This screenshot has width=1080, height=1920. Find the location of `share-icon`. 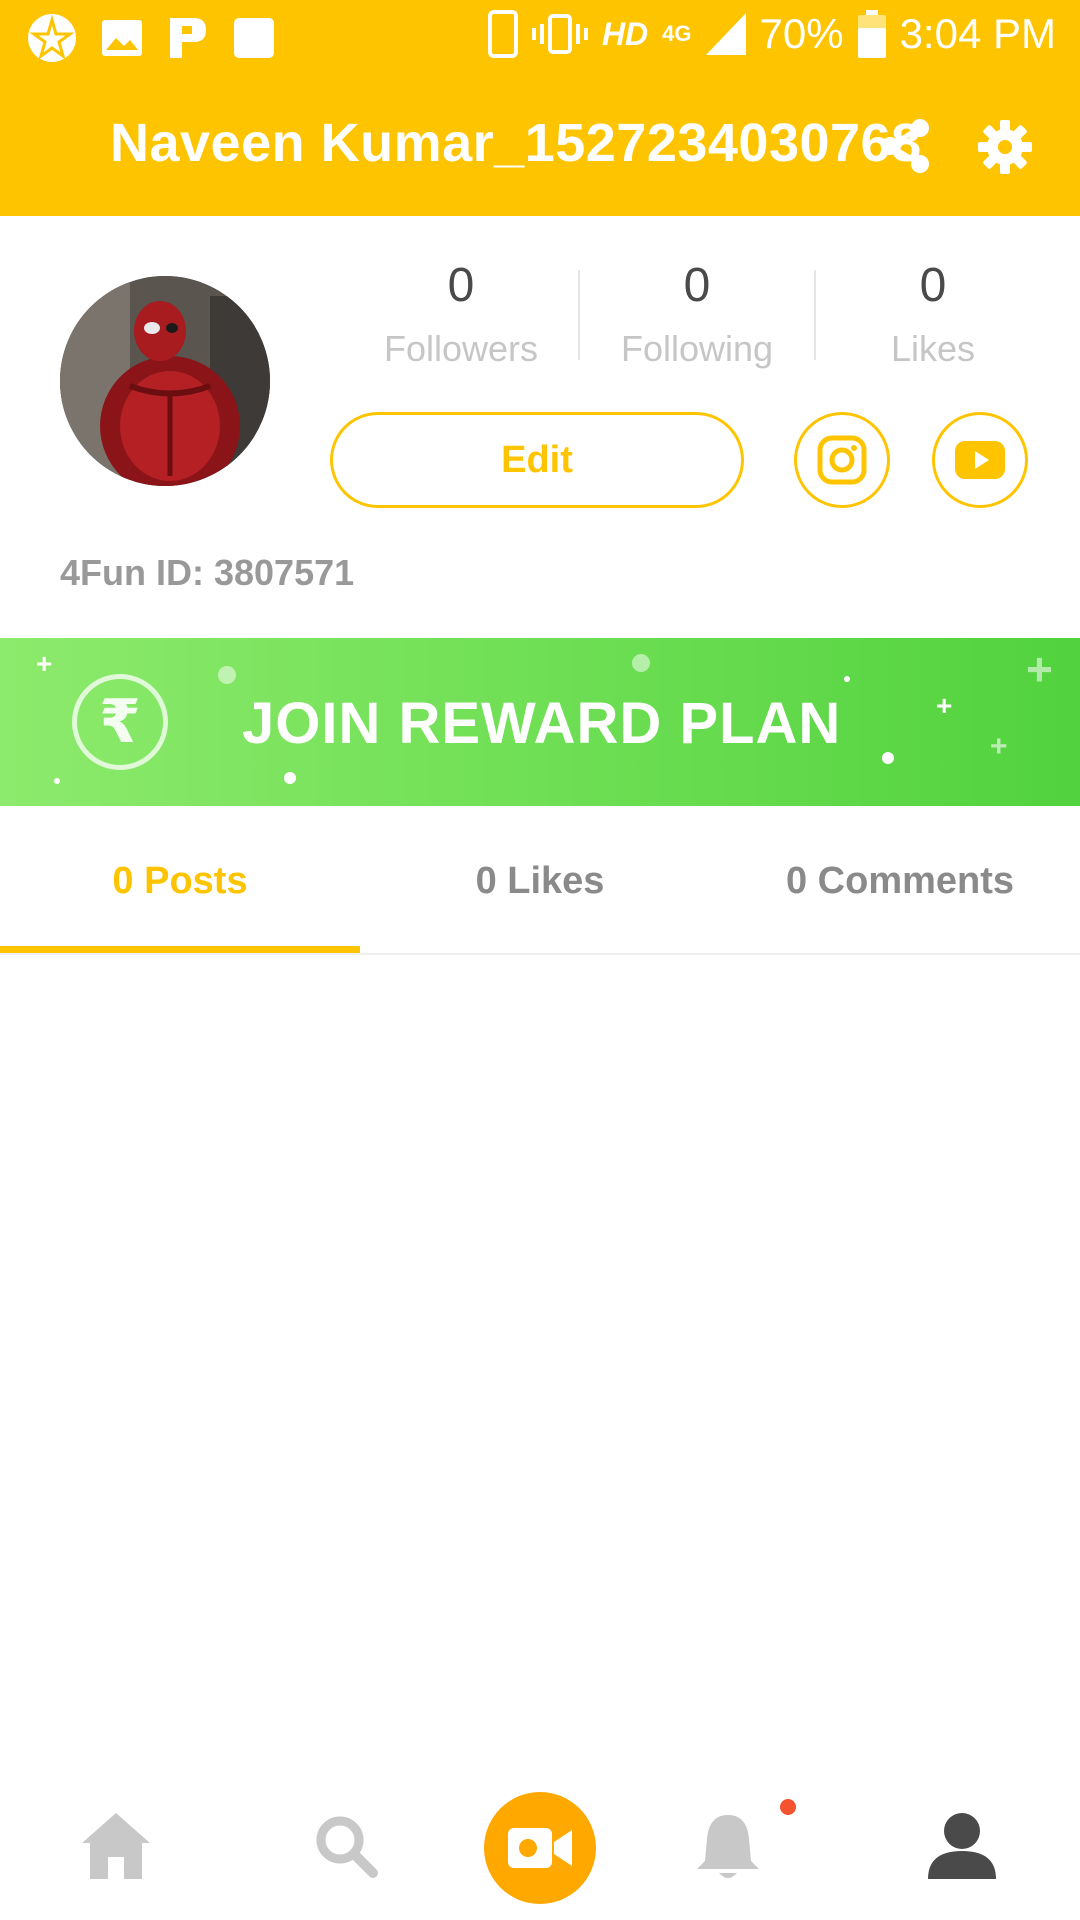

share-icon is located at coordinates (905, 146).